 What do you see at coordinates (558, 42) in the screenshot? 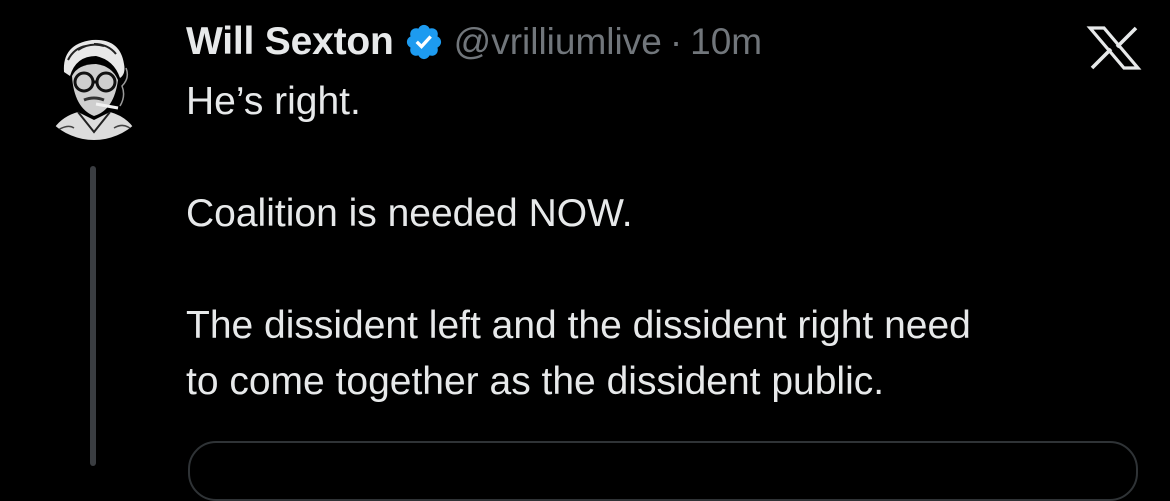
I see `handle: @vrilliumlive` at bounding box center [558, 42].